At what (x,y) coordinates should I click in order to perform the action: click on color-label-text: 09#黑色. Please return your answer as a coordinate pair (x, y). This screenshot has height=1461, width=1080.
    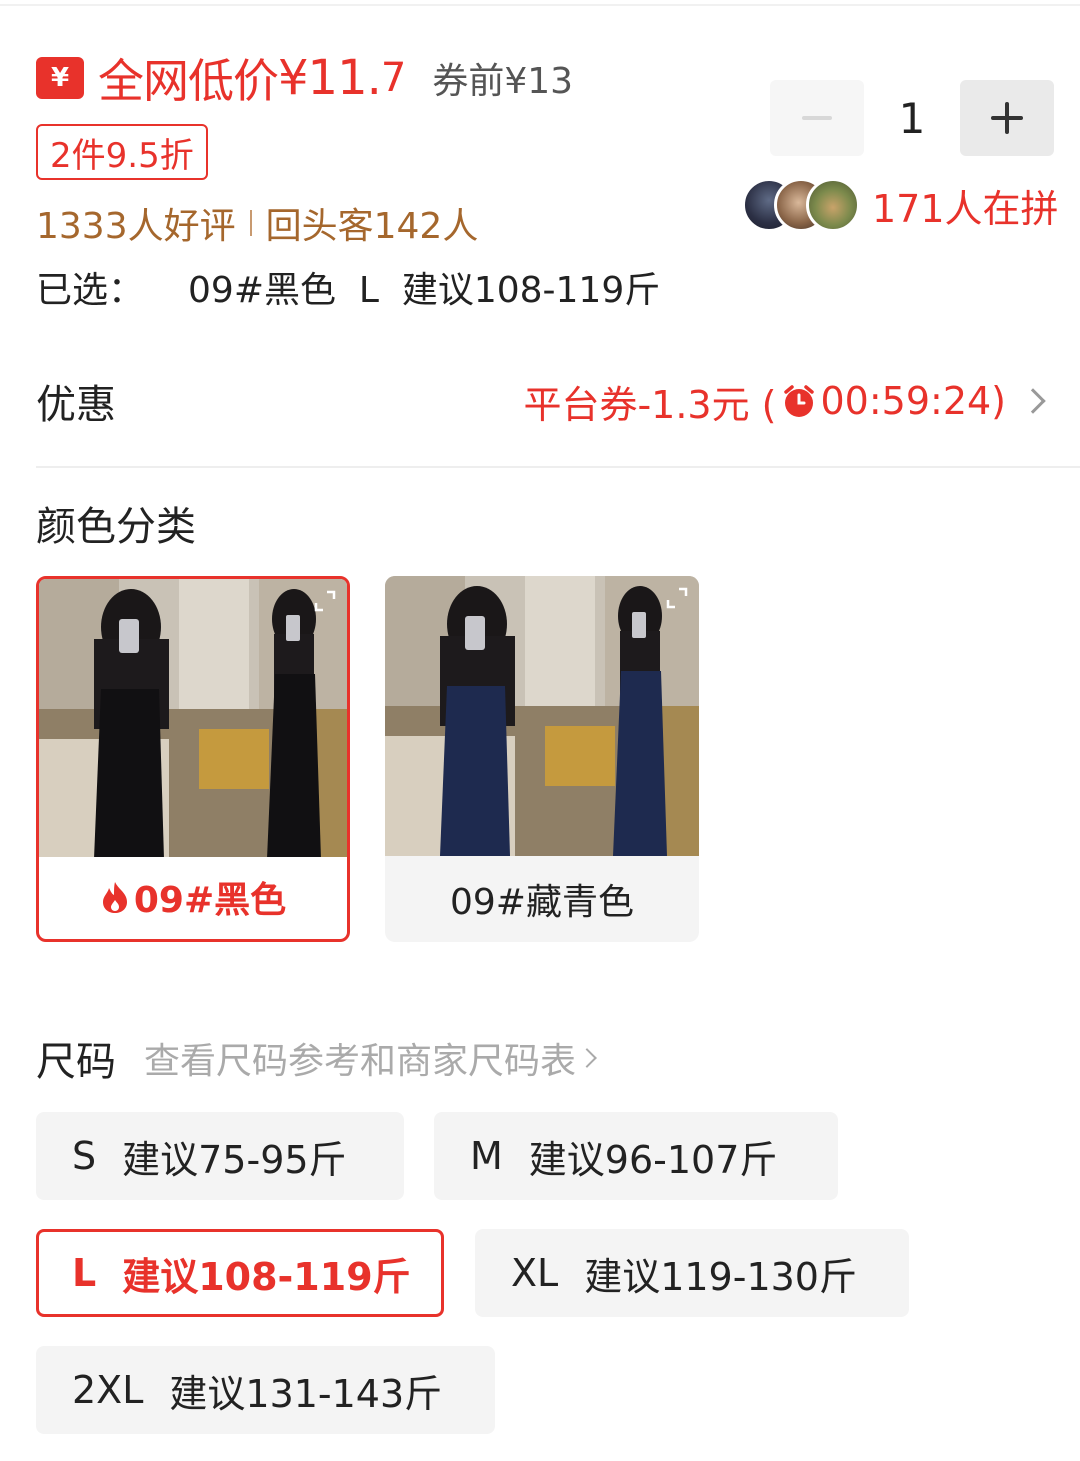
    Looking at the image, I should click on (210, 900).